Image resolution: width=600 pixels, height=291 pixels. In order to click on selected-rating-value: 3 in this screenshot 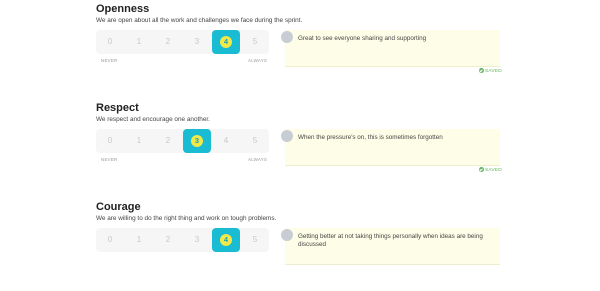, I will do `click(197, 141)`.